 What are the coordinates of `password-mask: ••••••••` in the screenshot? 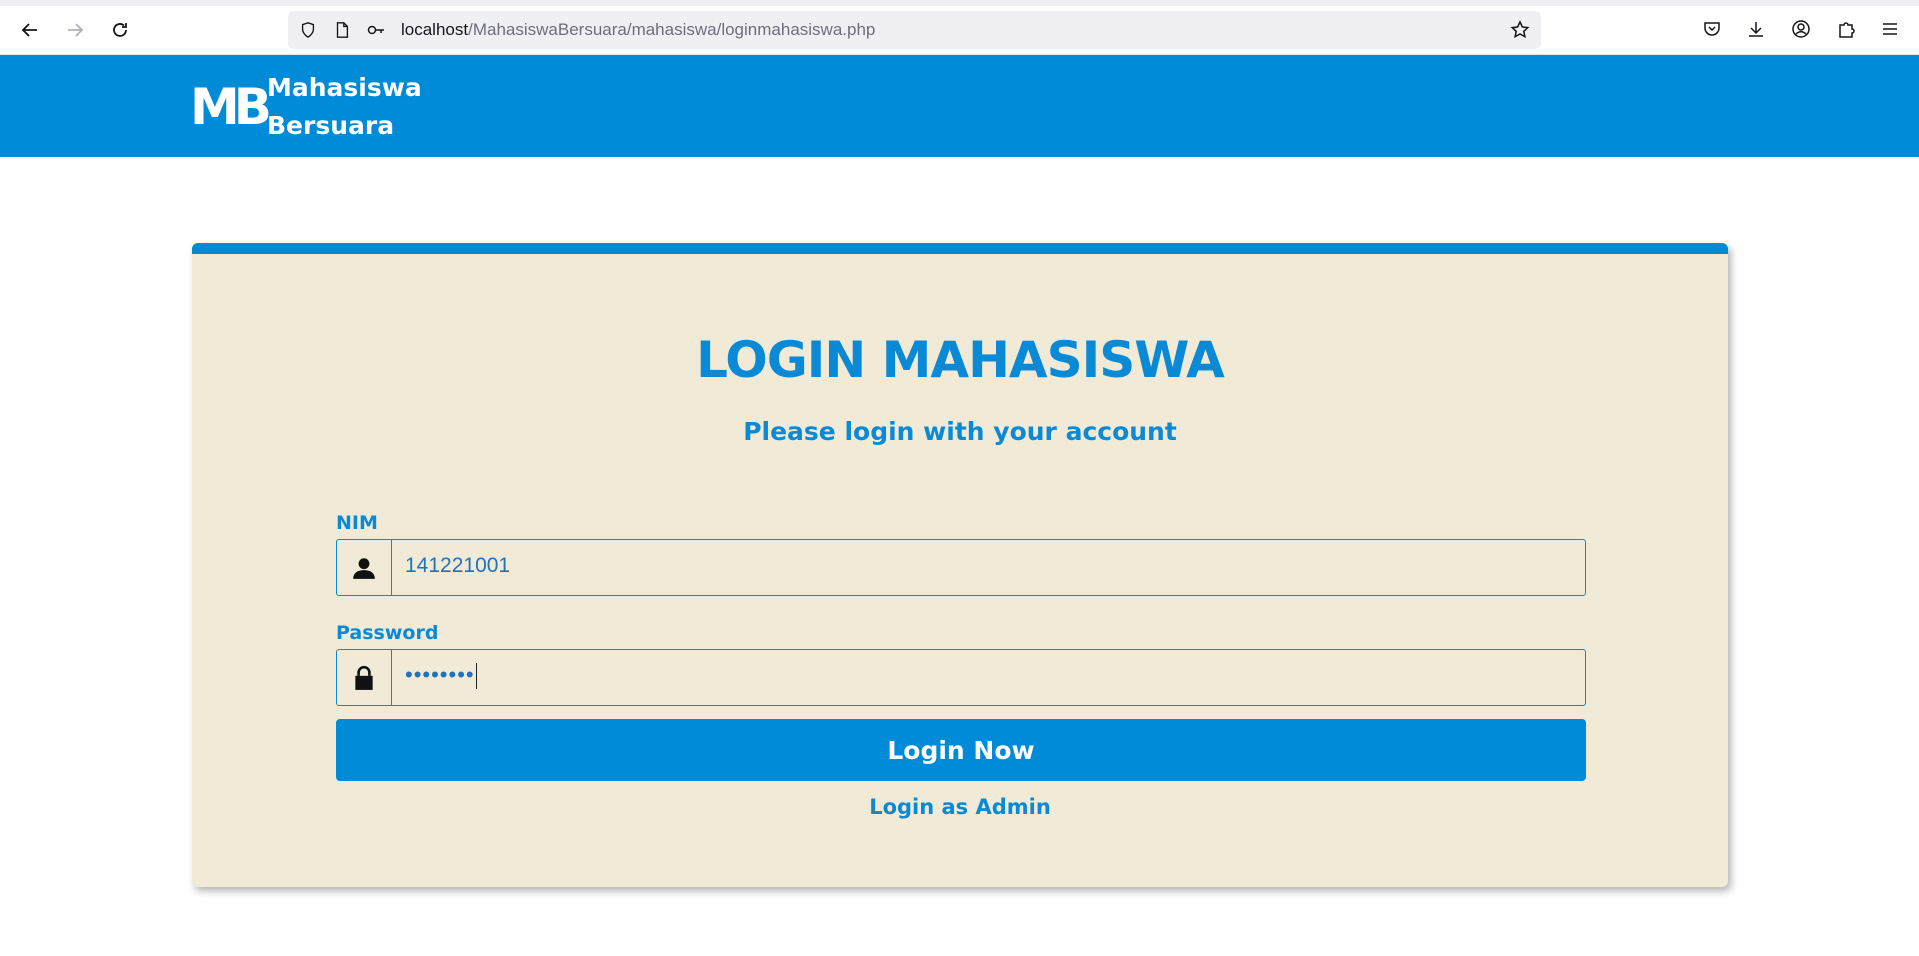 It's located at (440, 674).